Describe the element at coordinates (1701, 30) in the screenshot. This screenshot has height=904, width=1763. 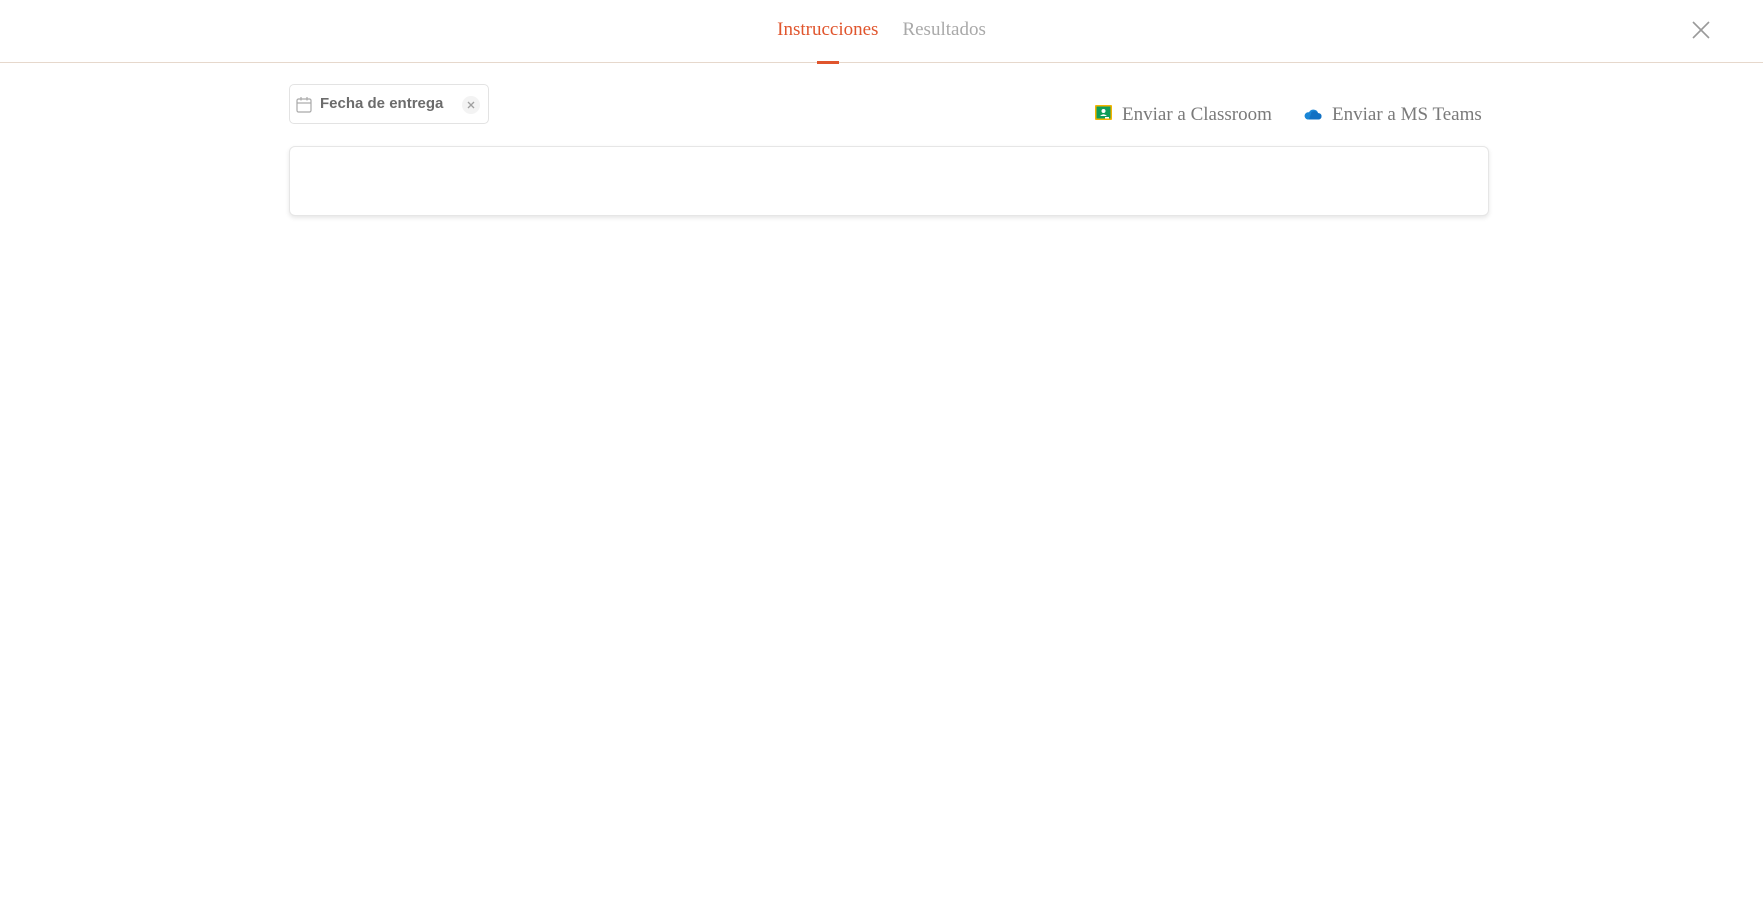
I see `close-icon` at that location.